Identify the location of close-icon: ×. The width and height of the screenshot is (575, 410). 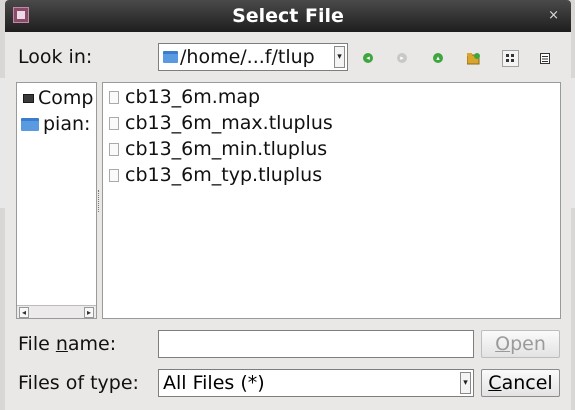
(553, 15).